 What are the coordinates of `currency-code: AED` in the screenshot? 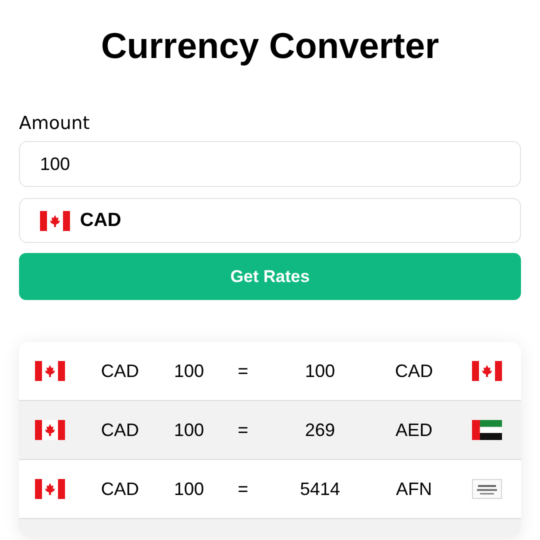 It's located at (413, 430).